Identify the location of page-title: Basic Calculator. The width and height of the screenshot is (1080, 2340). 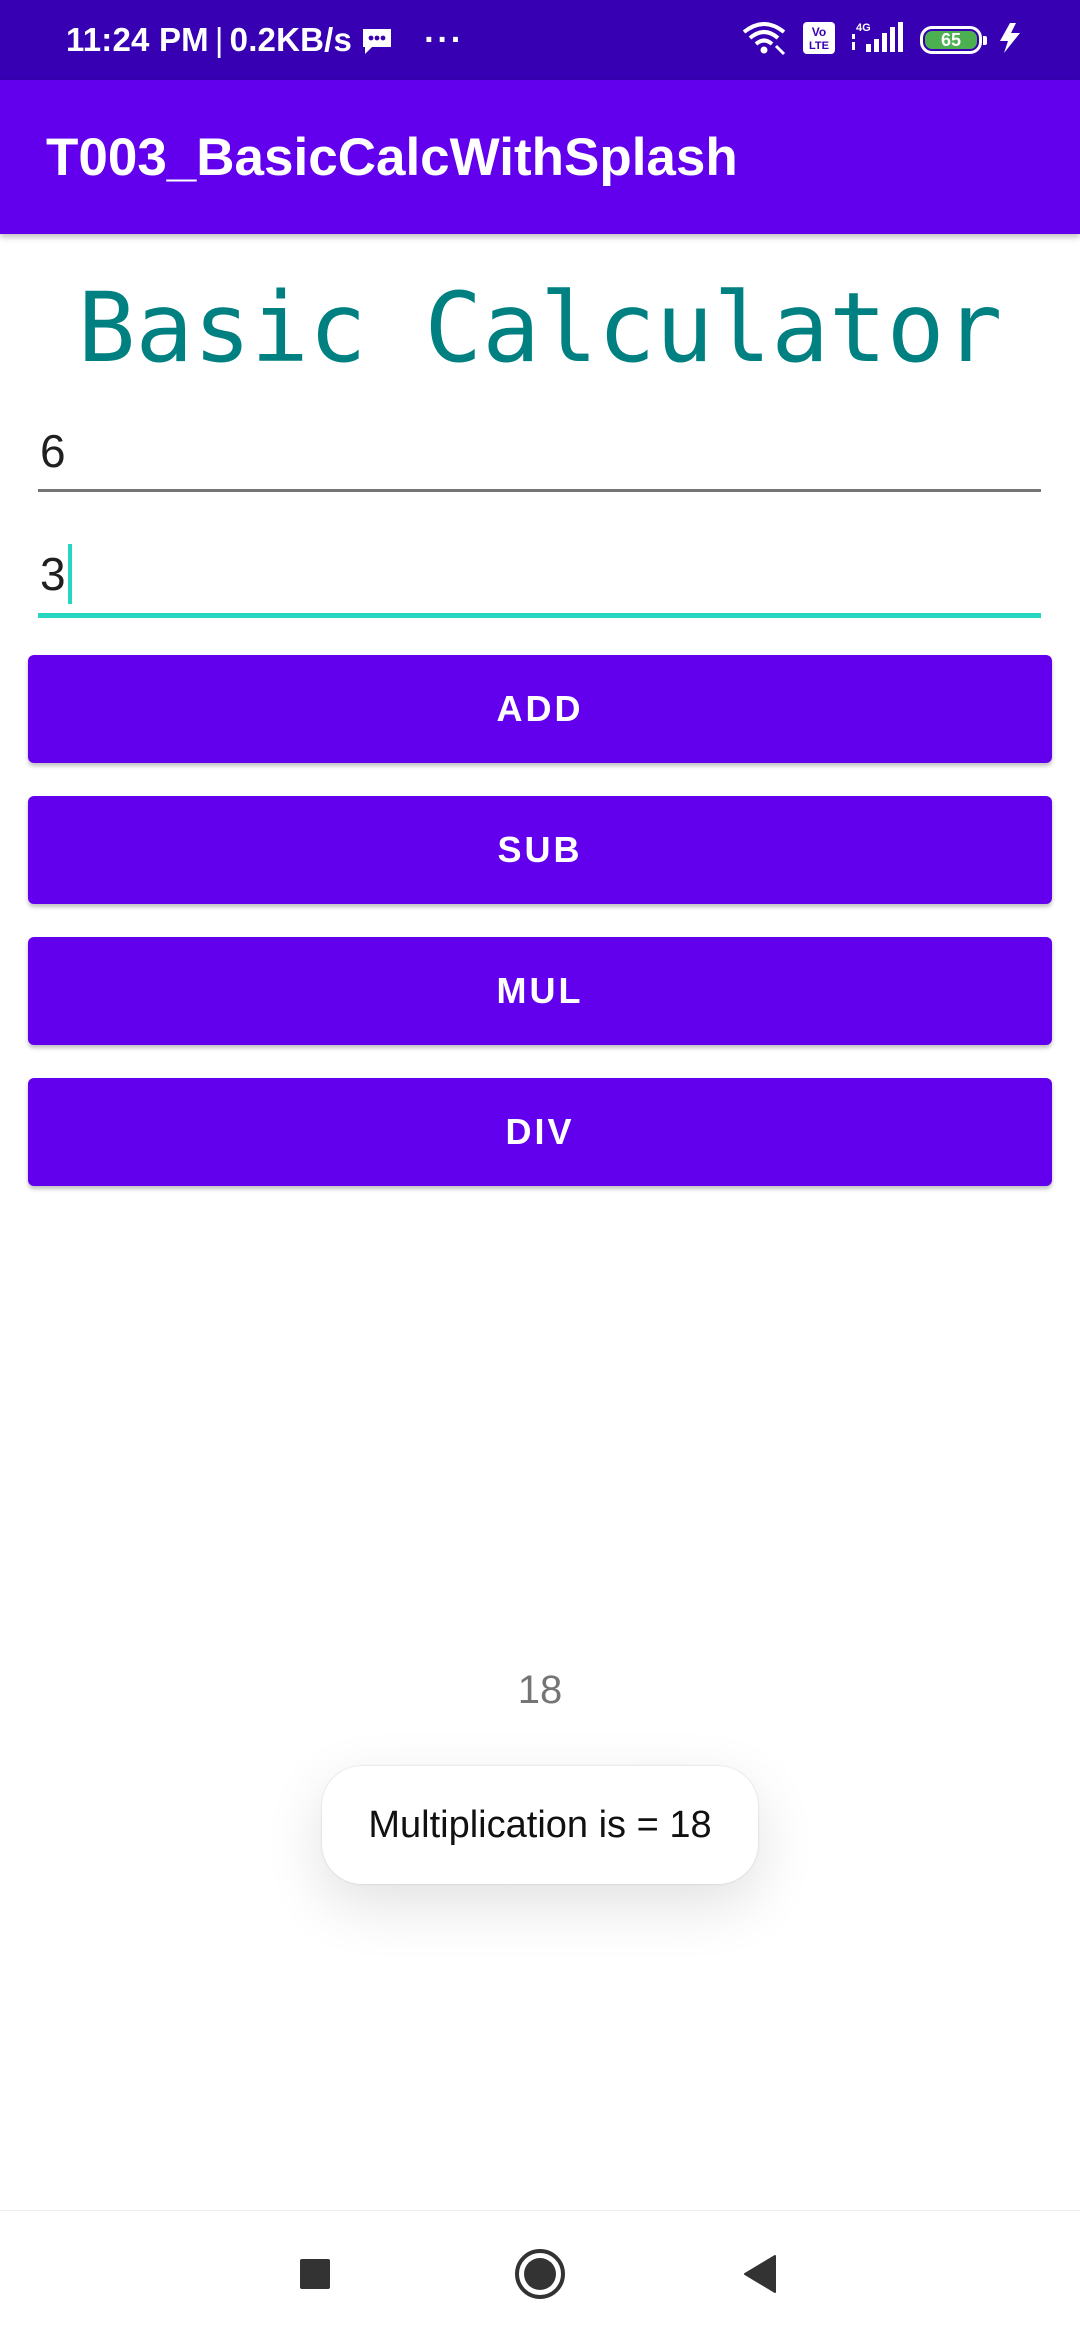
(540, 328).